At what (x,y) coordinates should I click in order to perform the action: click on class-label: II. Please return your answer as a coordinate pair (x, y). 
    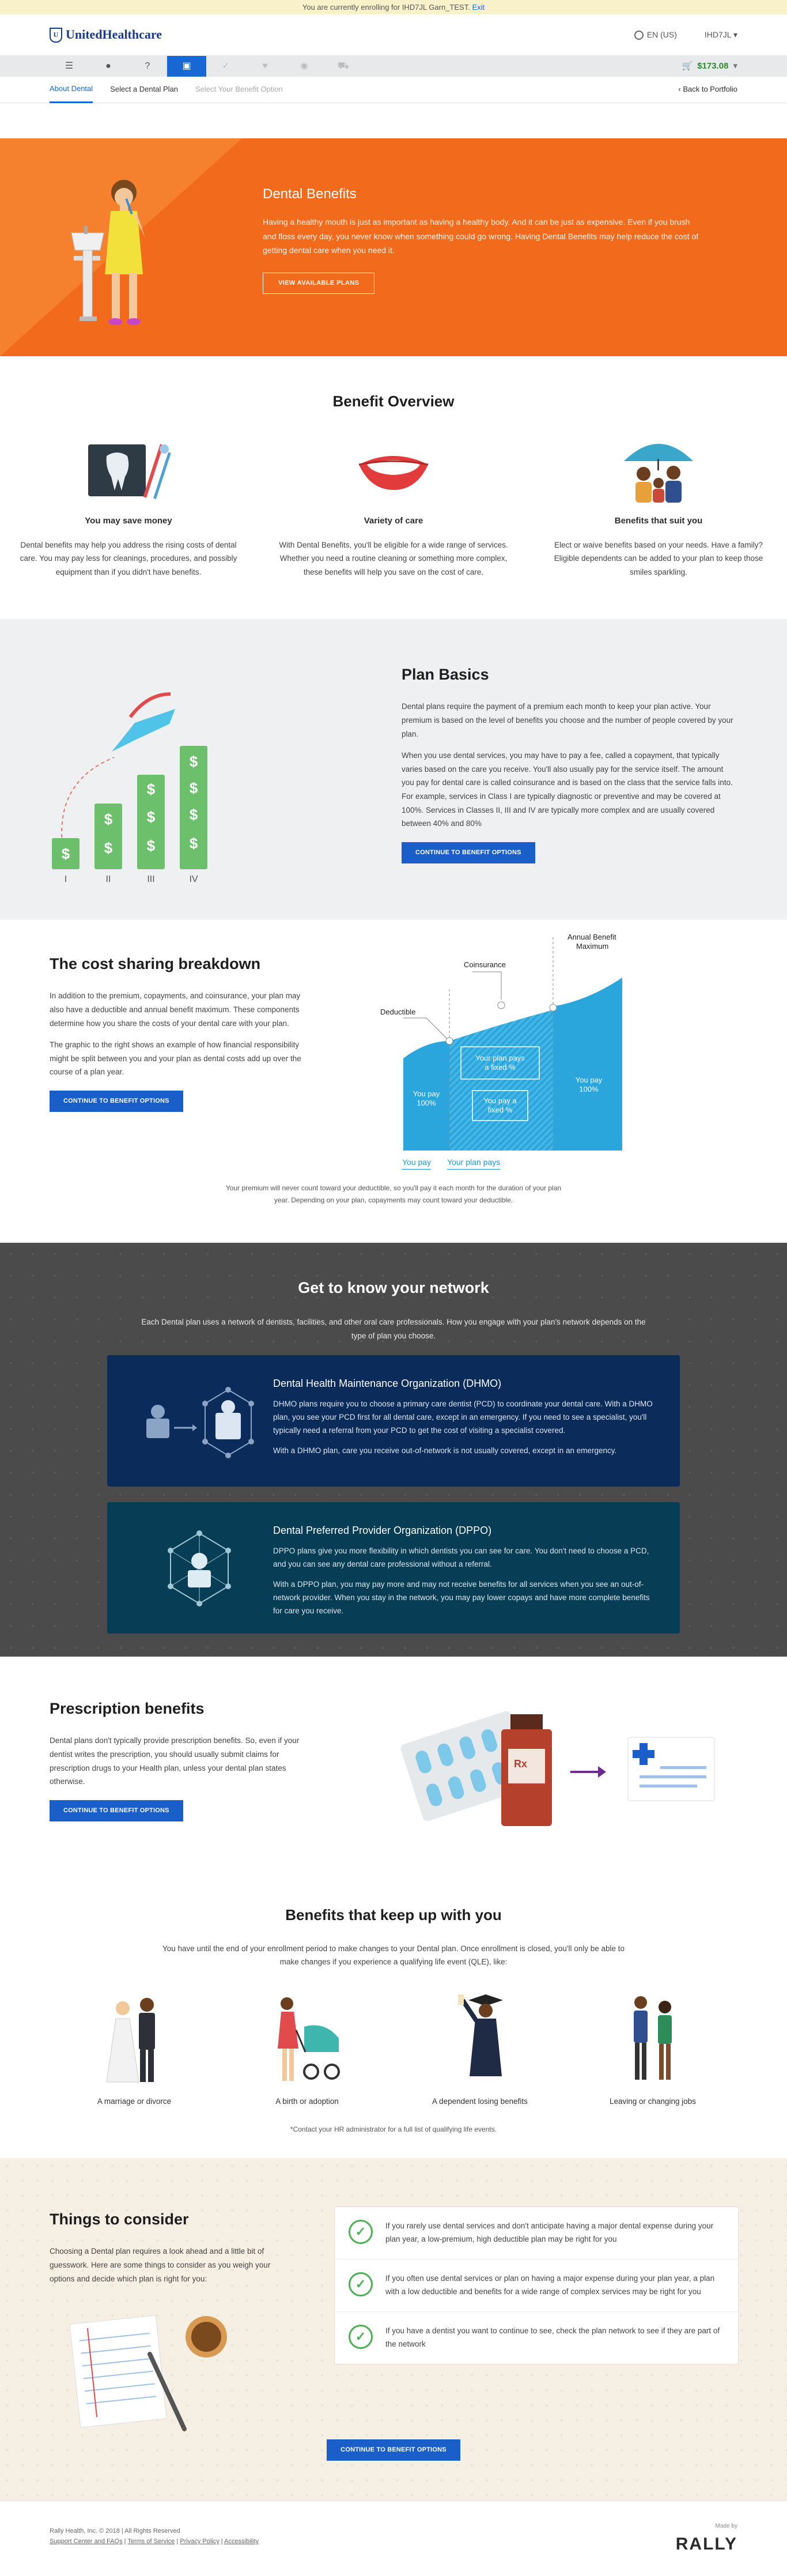
    Looking at the image, I should click on (108, 879).